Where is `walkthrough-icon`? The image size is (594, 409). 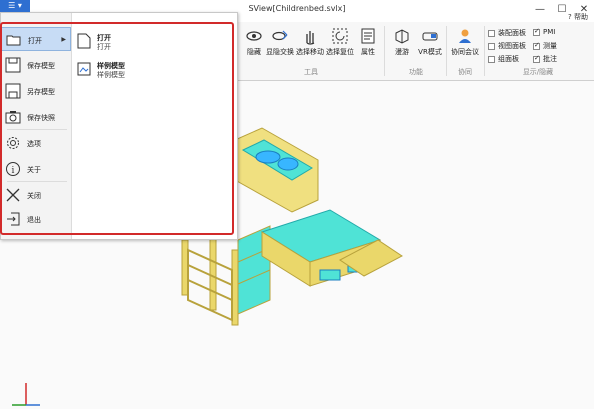 walkthrough-icon is located at coordinates (402, 36).